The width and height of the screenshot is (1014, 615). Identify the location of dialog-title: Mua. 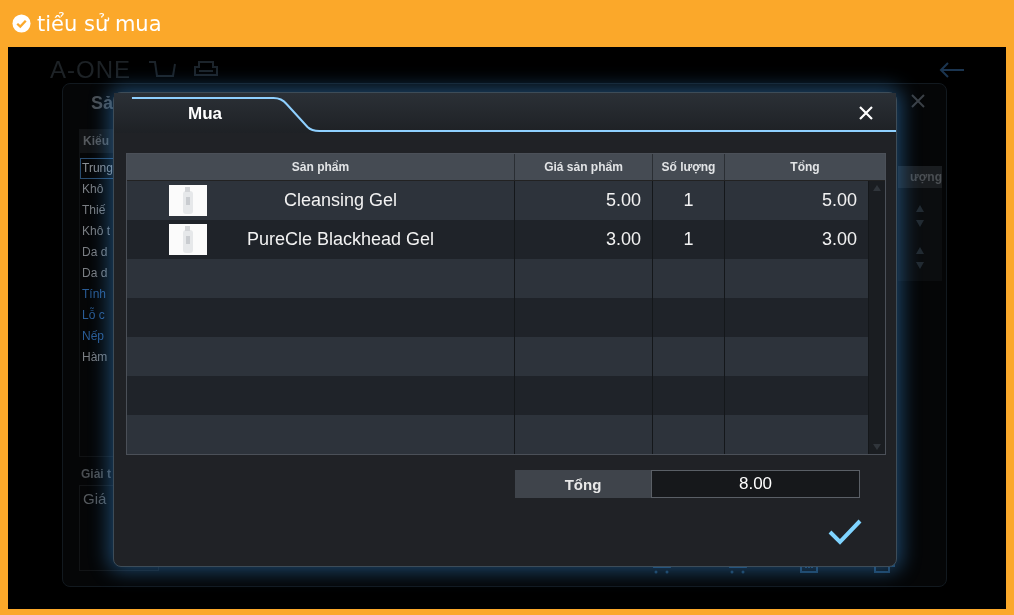
(205, 114).